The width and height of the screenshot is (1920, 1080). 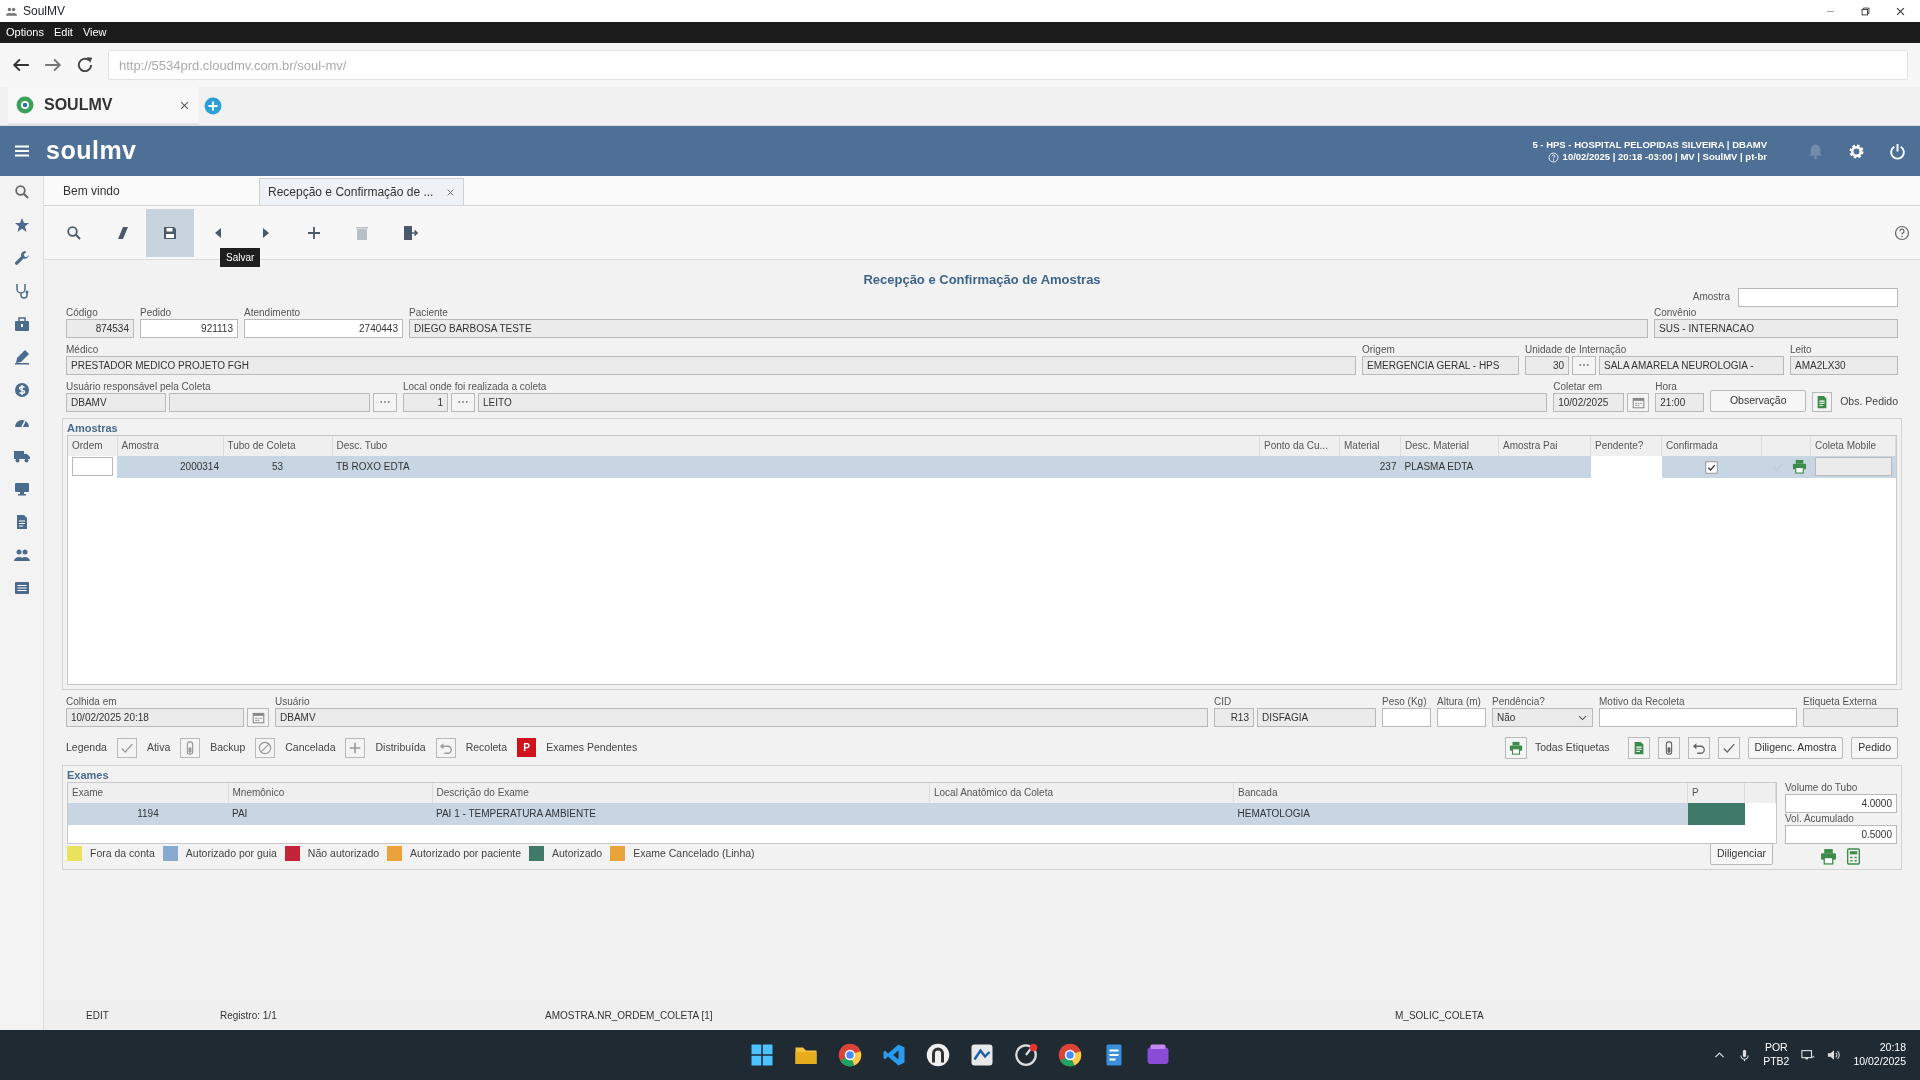 I want to click on field-label: Local onde foi realizada a coleta, so click(x=475, y=386).